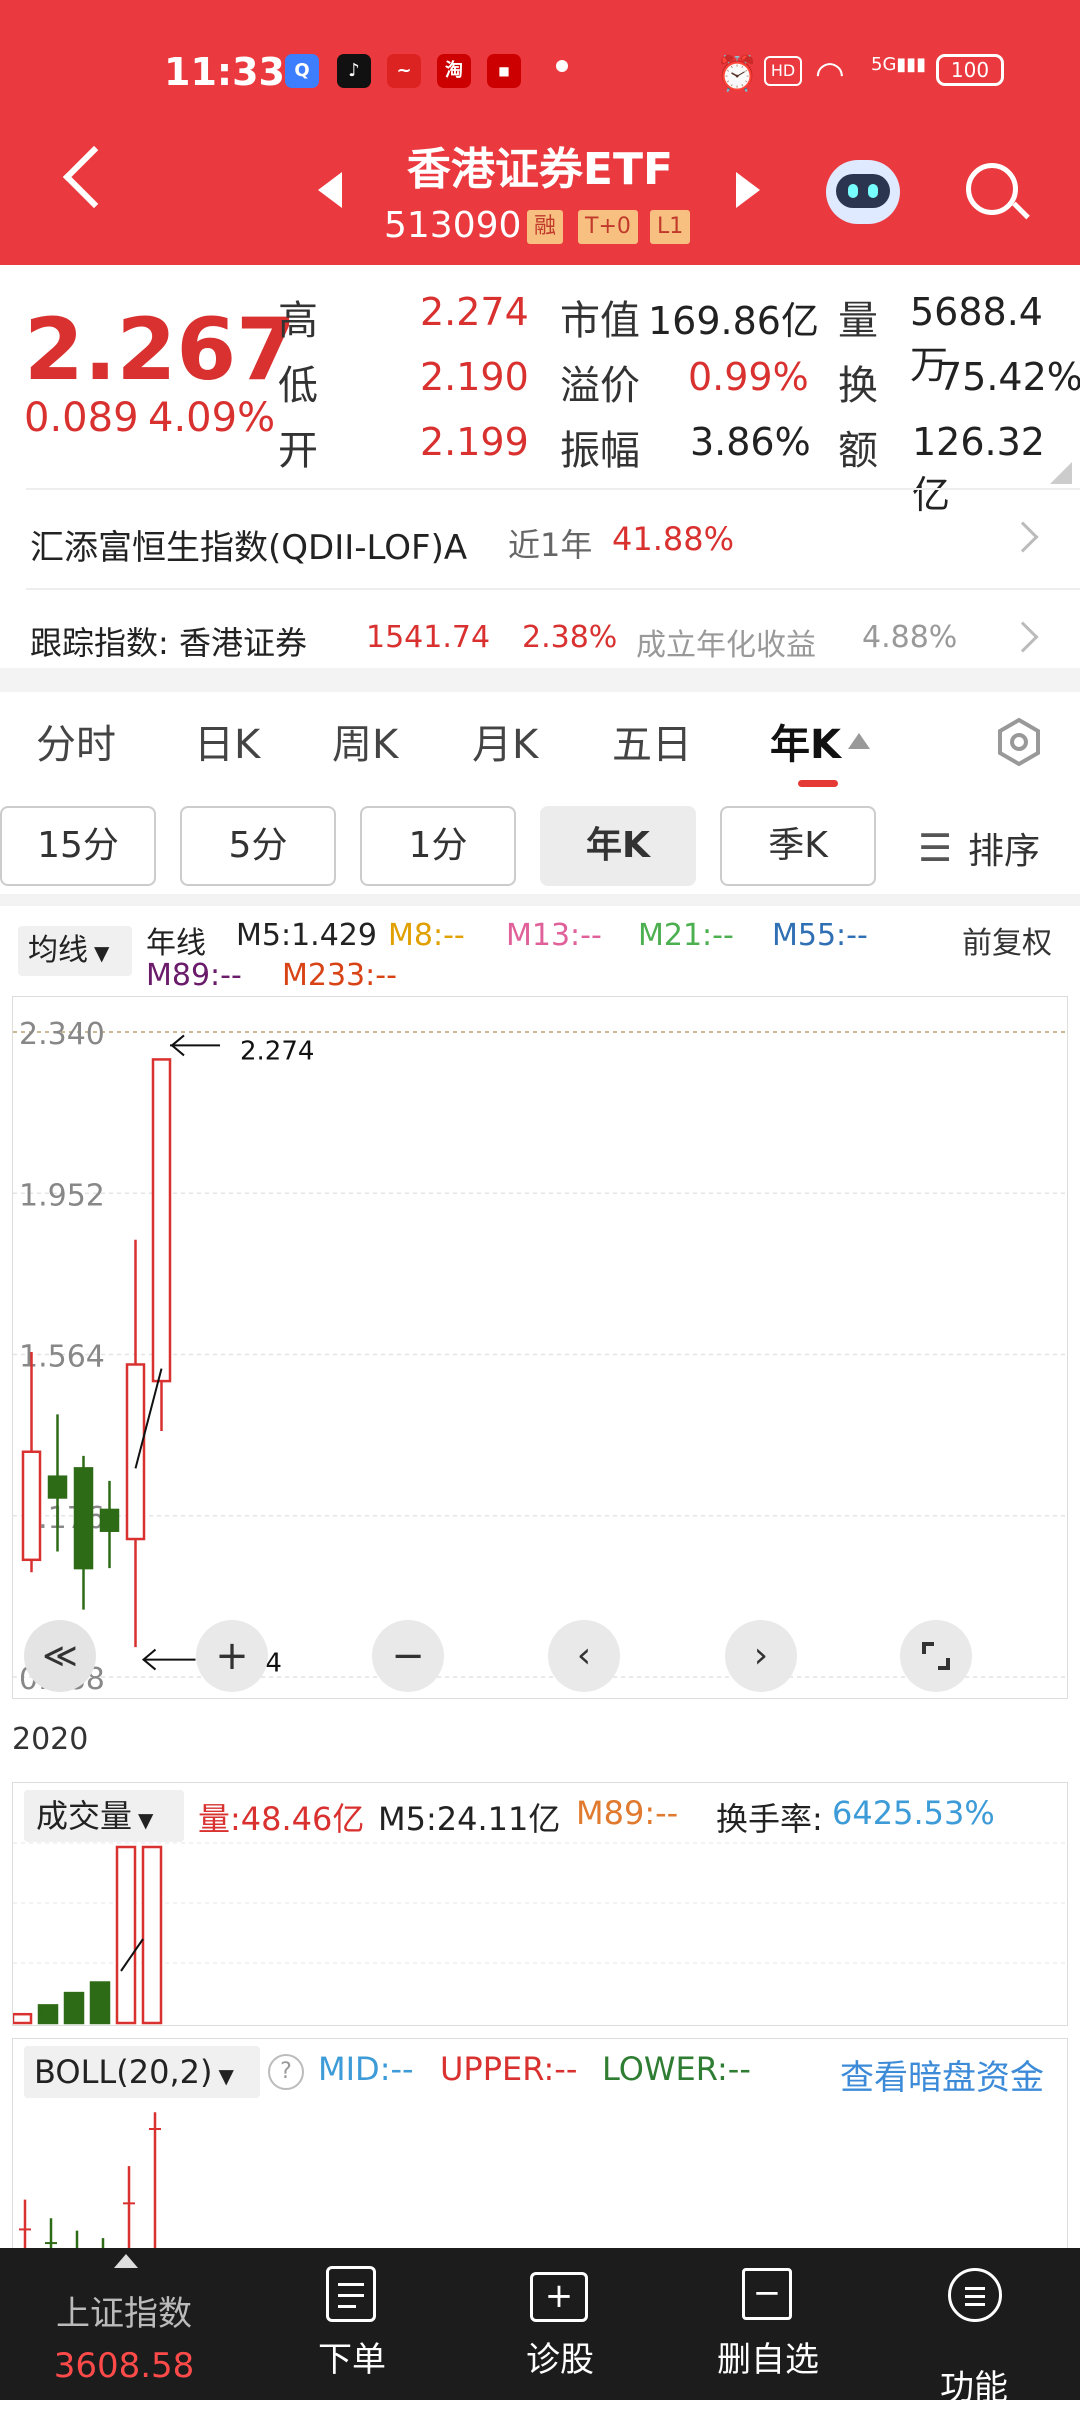 This screenshot has width=1080, height=2409. What do you see at coordinates (505, 741) in the screenshot?
I see `tab-monthly-k: 月K` at bounding box center [505, 741].